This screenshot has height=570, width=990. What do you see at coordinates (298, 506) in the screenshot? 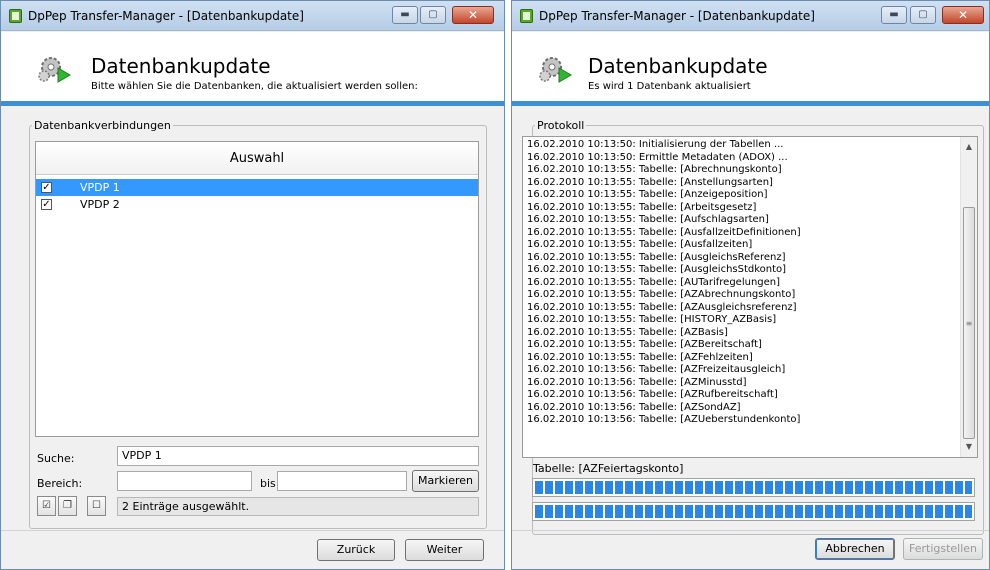
I see `selection-status: 2 Einträge ausgewählt.` at bounding box center [298, 506].